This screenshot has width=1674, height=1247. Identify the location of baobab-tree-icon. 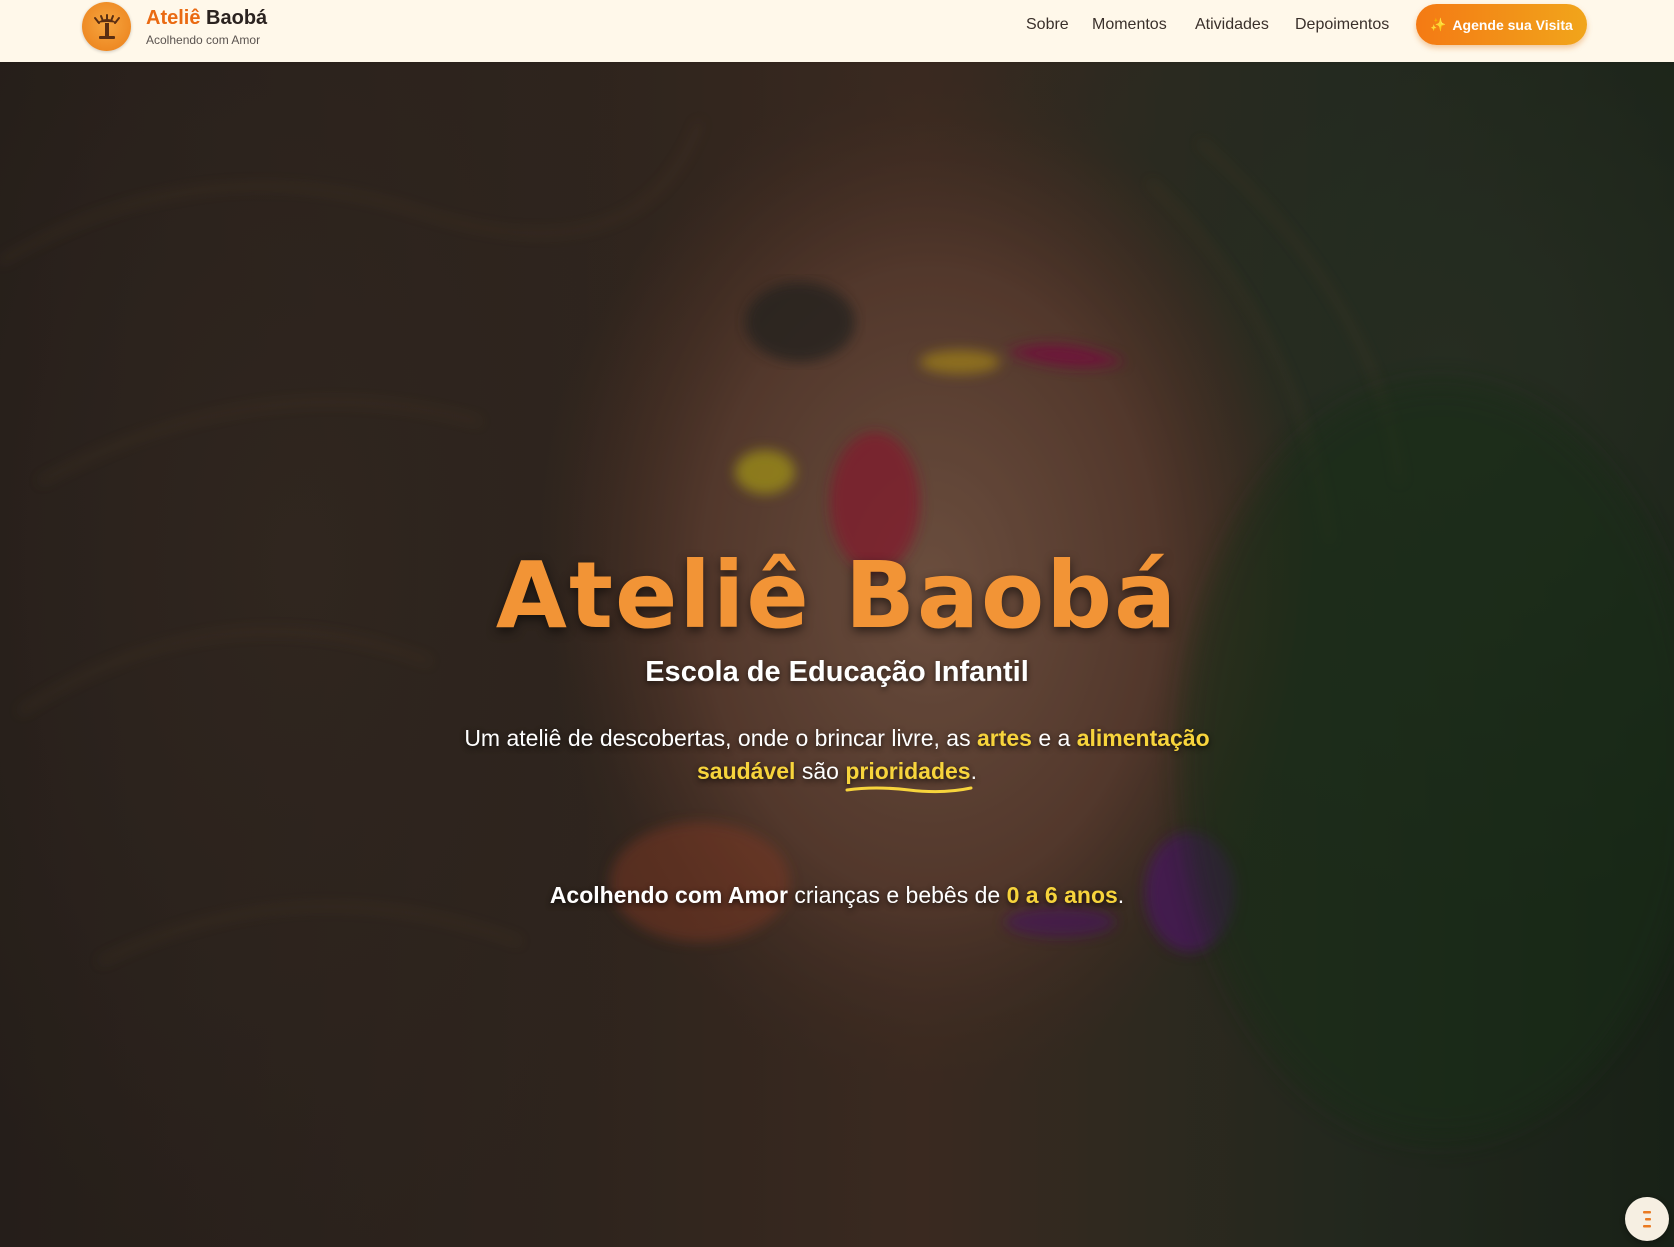
(106, 26).